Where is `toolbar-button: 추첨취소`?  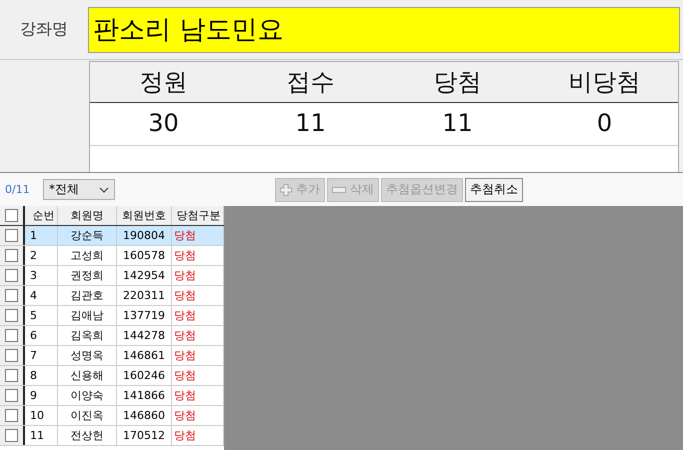 toolbar-button: 추첨취소 is located at coordinates (494, 190).